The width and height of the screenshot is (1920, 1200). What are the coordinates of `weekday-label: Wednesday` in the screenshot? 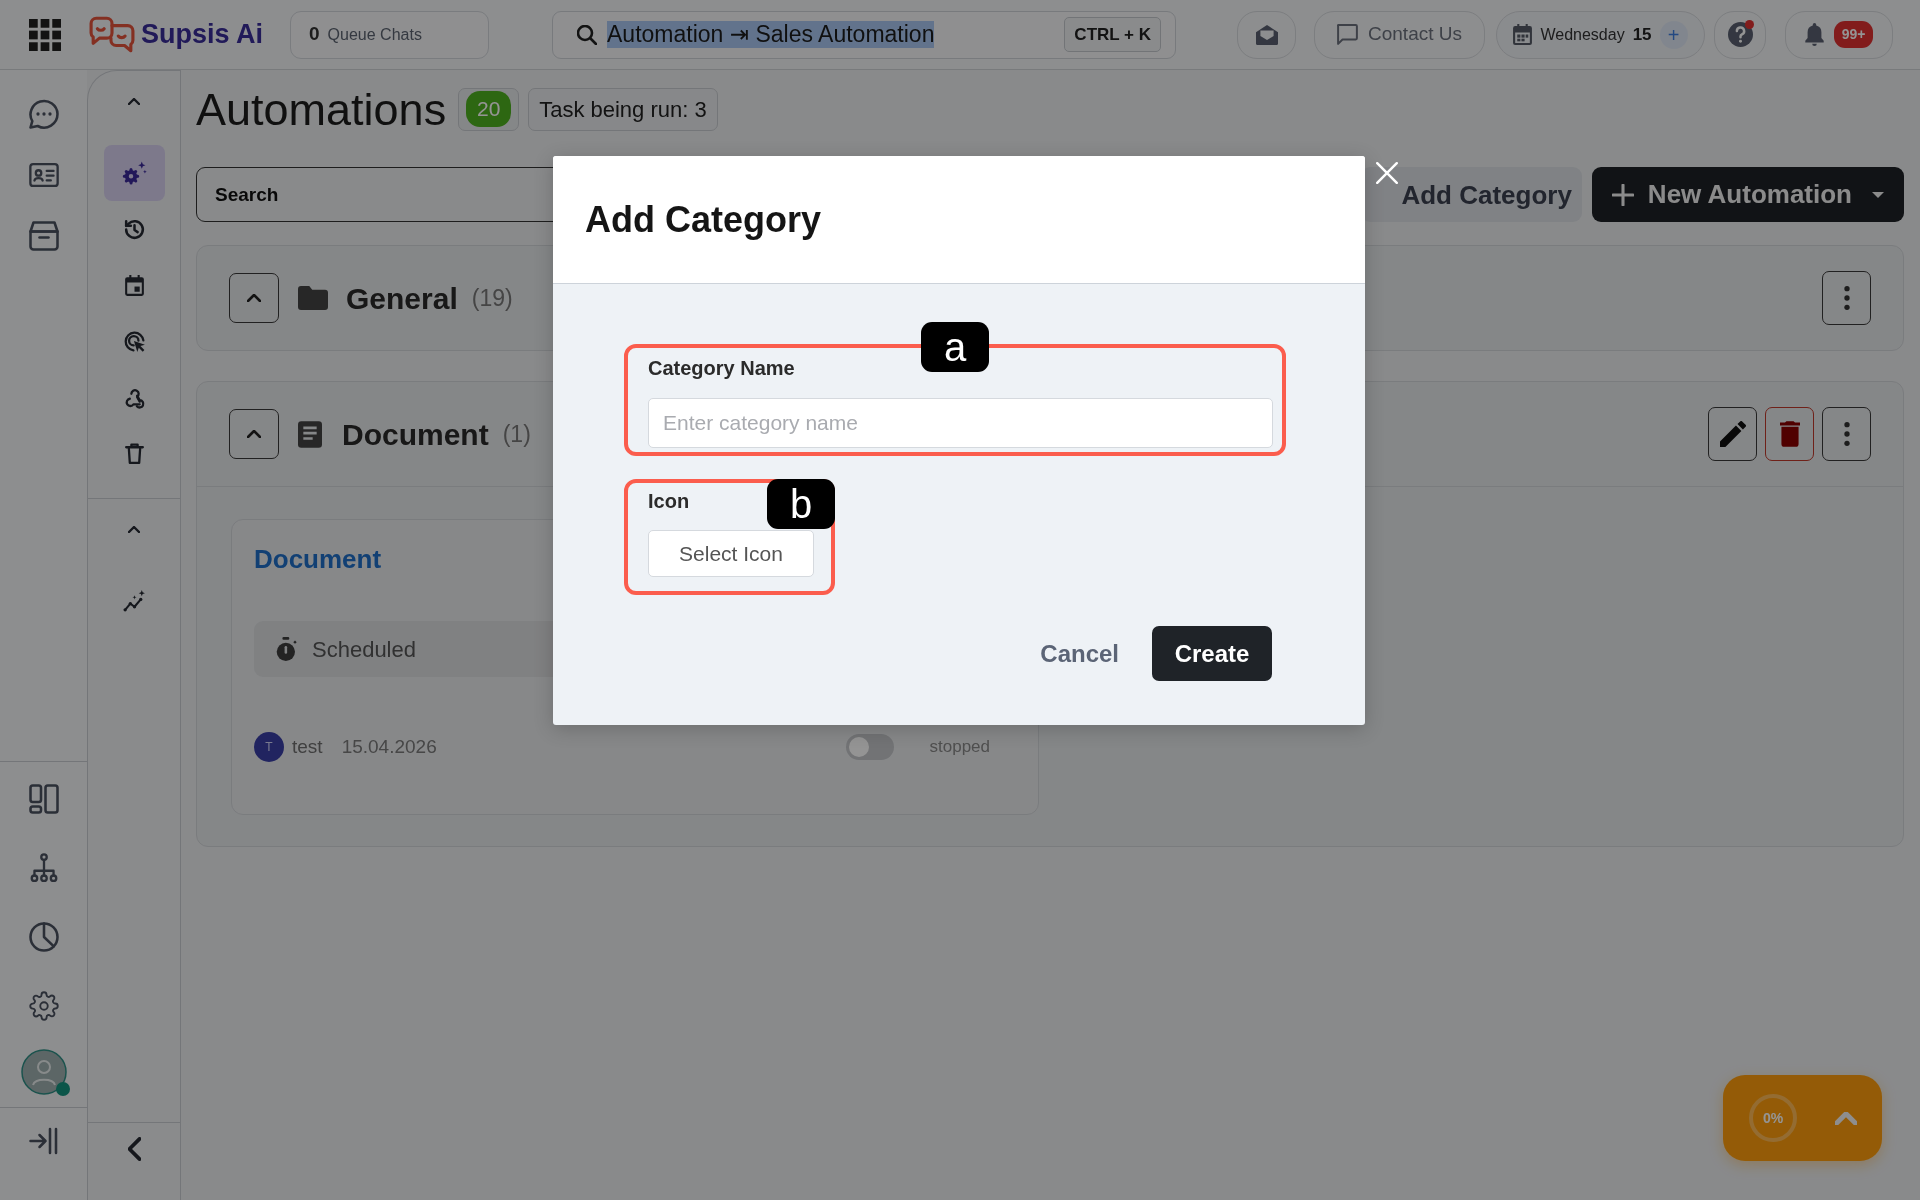 It's located at (1582, 34).